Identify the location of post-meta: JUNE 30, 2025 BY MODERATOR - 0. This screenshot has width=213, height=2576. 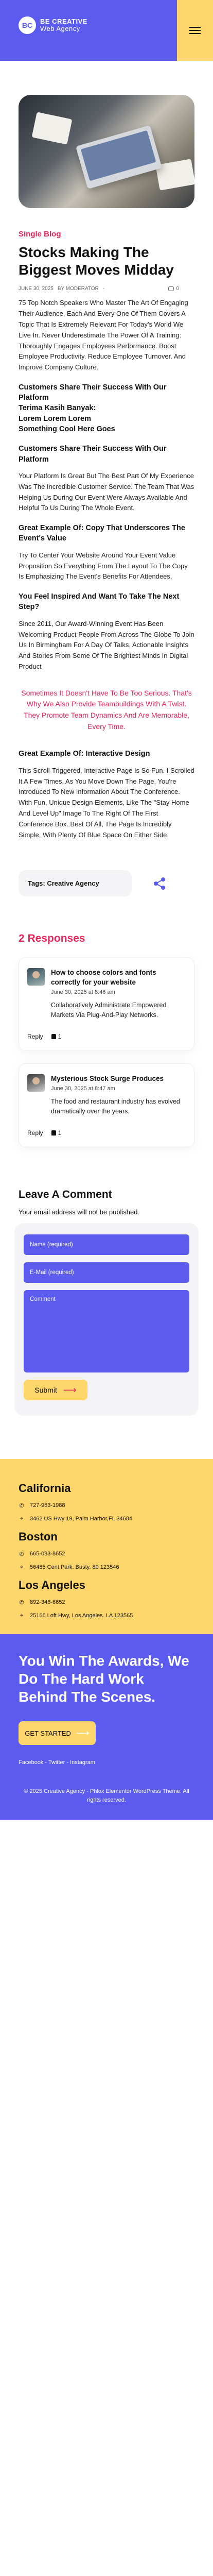
(106, 289).